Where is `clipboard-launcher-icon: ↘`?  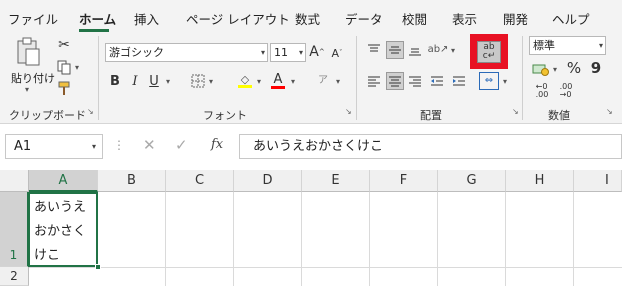
clipboard-launcher-icon: ↘ is located at coordinates (90, 111).